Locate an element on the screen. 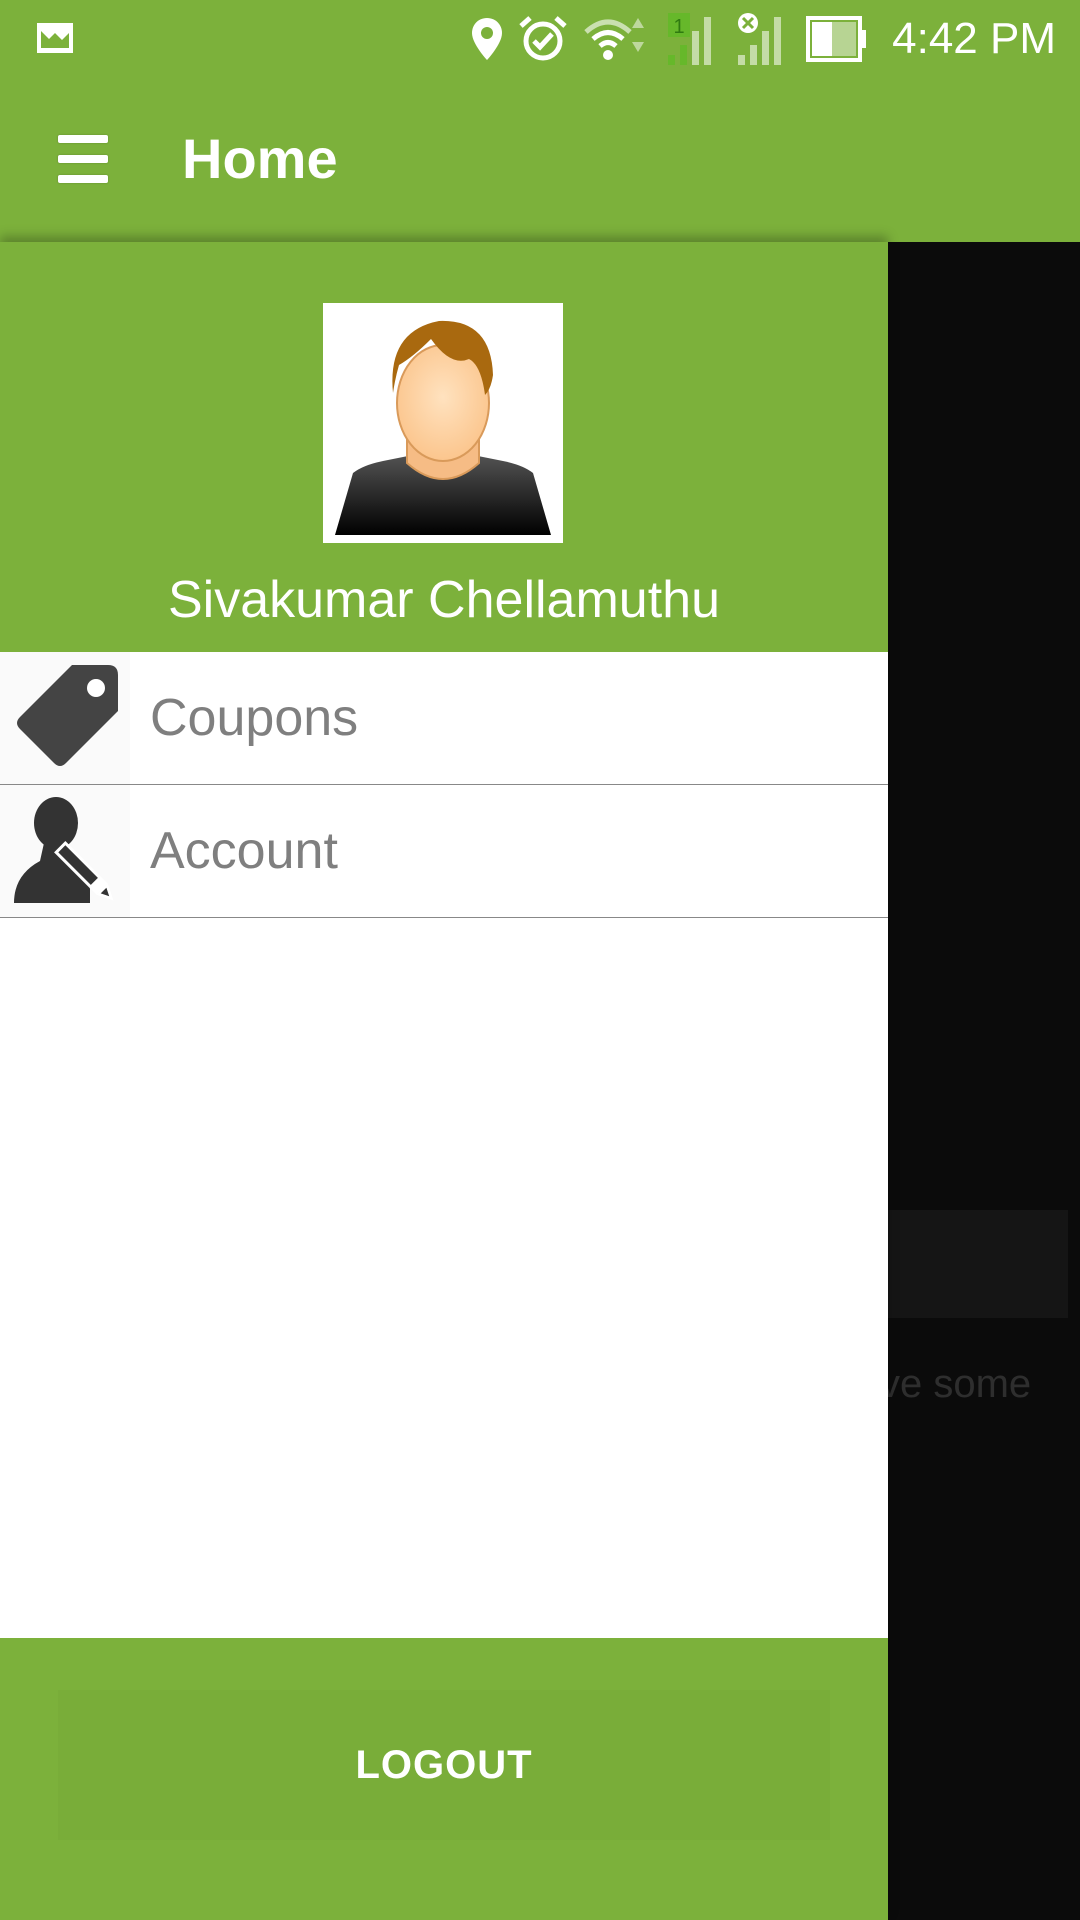  page-title: Home is located at coordinates (260, 158).